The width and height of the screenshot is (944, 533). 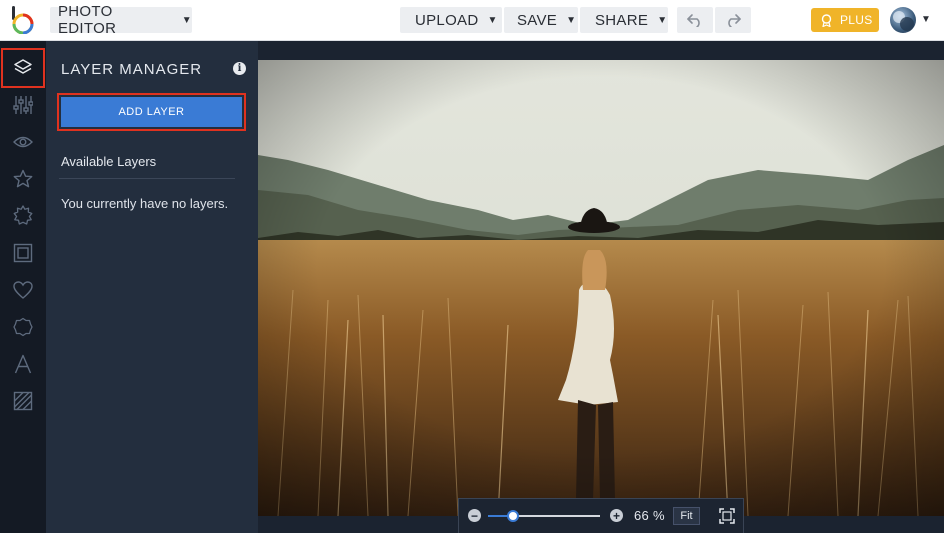 I want to click on tool-text, so click(x=23, y=364).